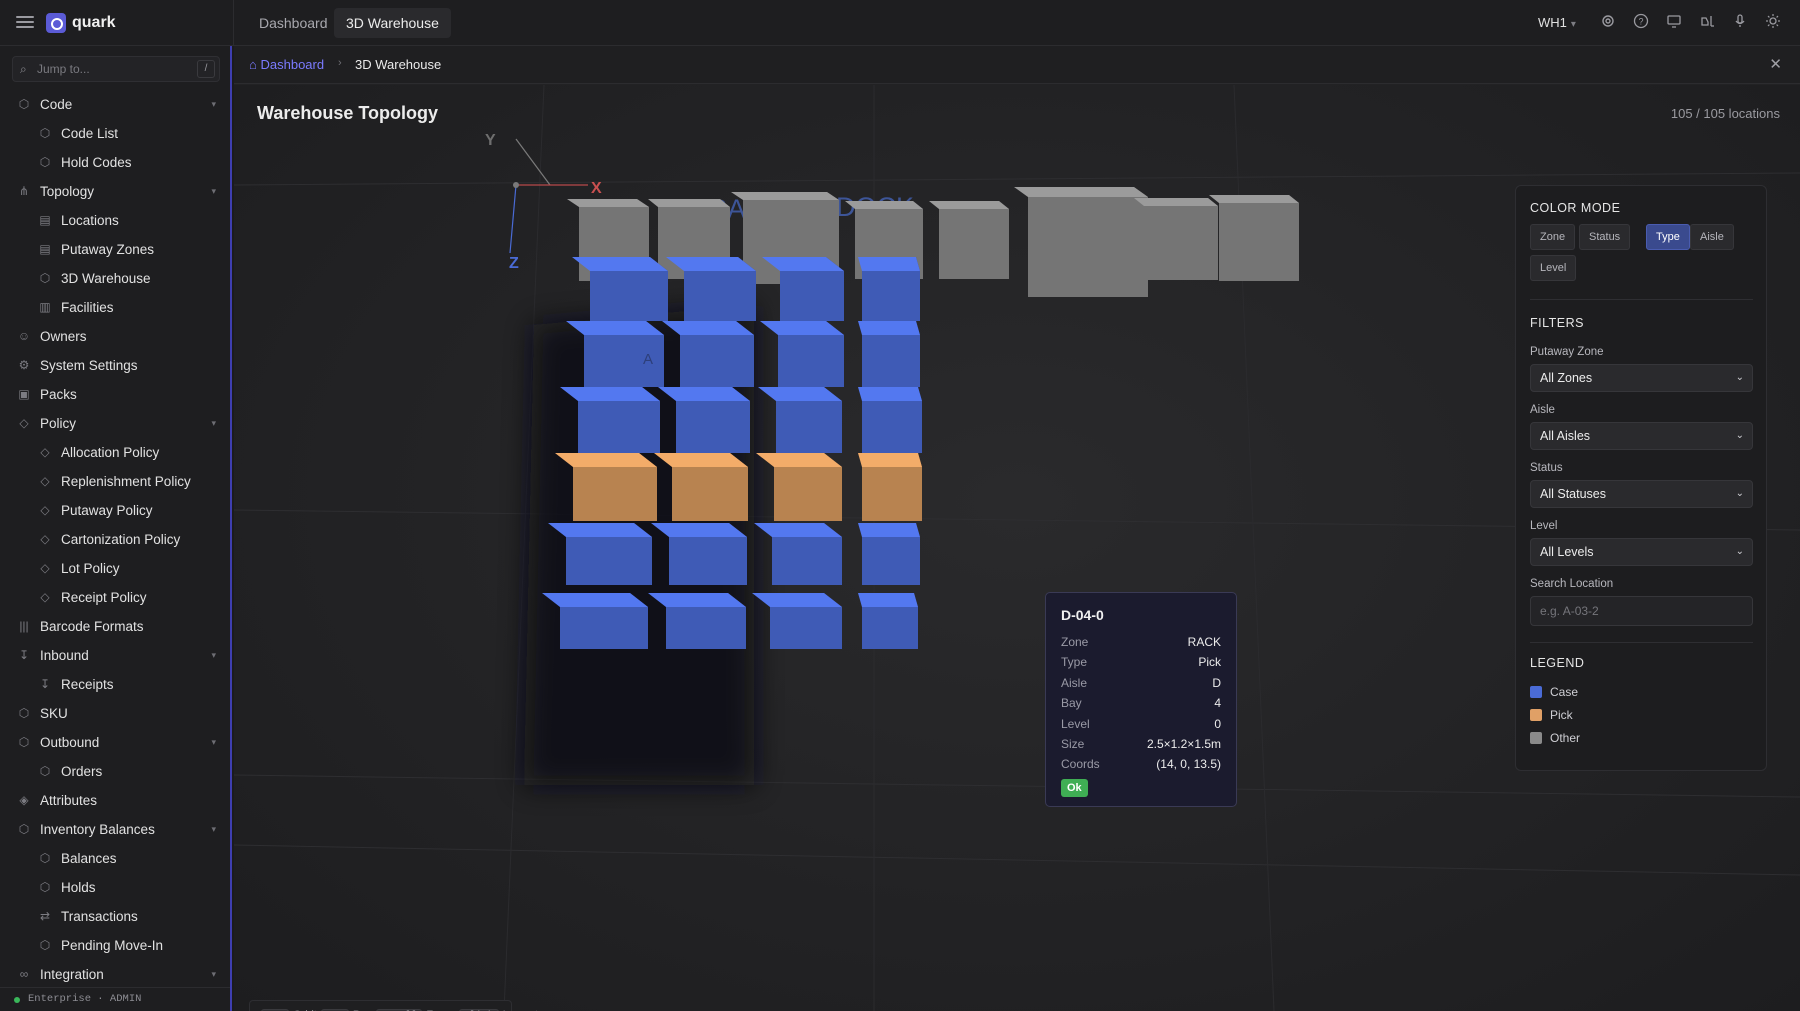  I want to click on sidebar-item-holds: ⬡ Holds, so click(115, 887).